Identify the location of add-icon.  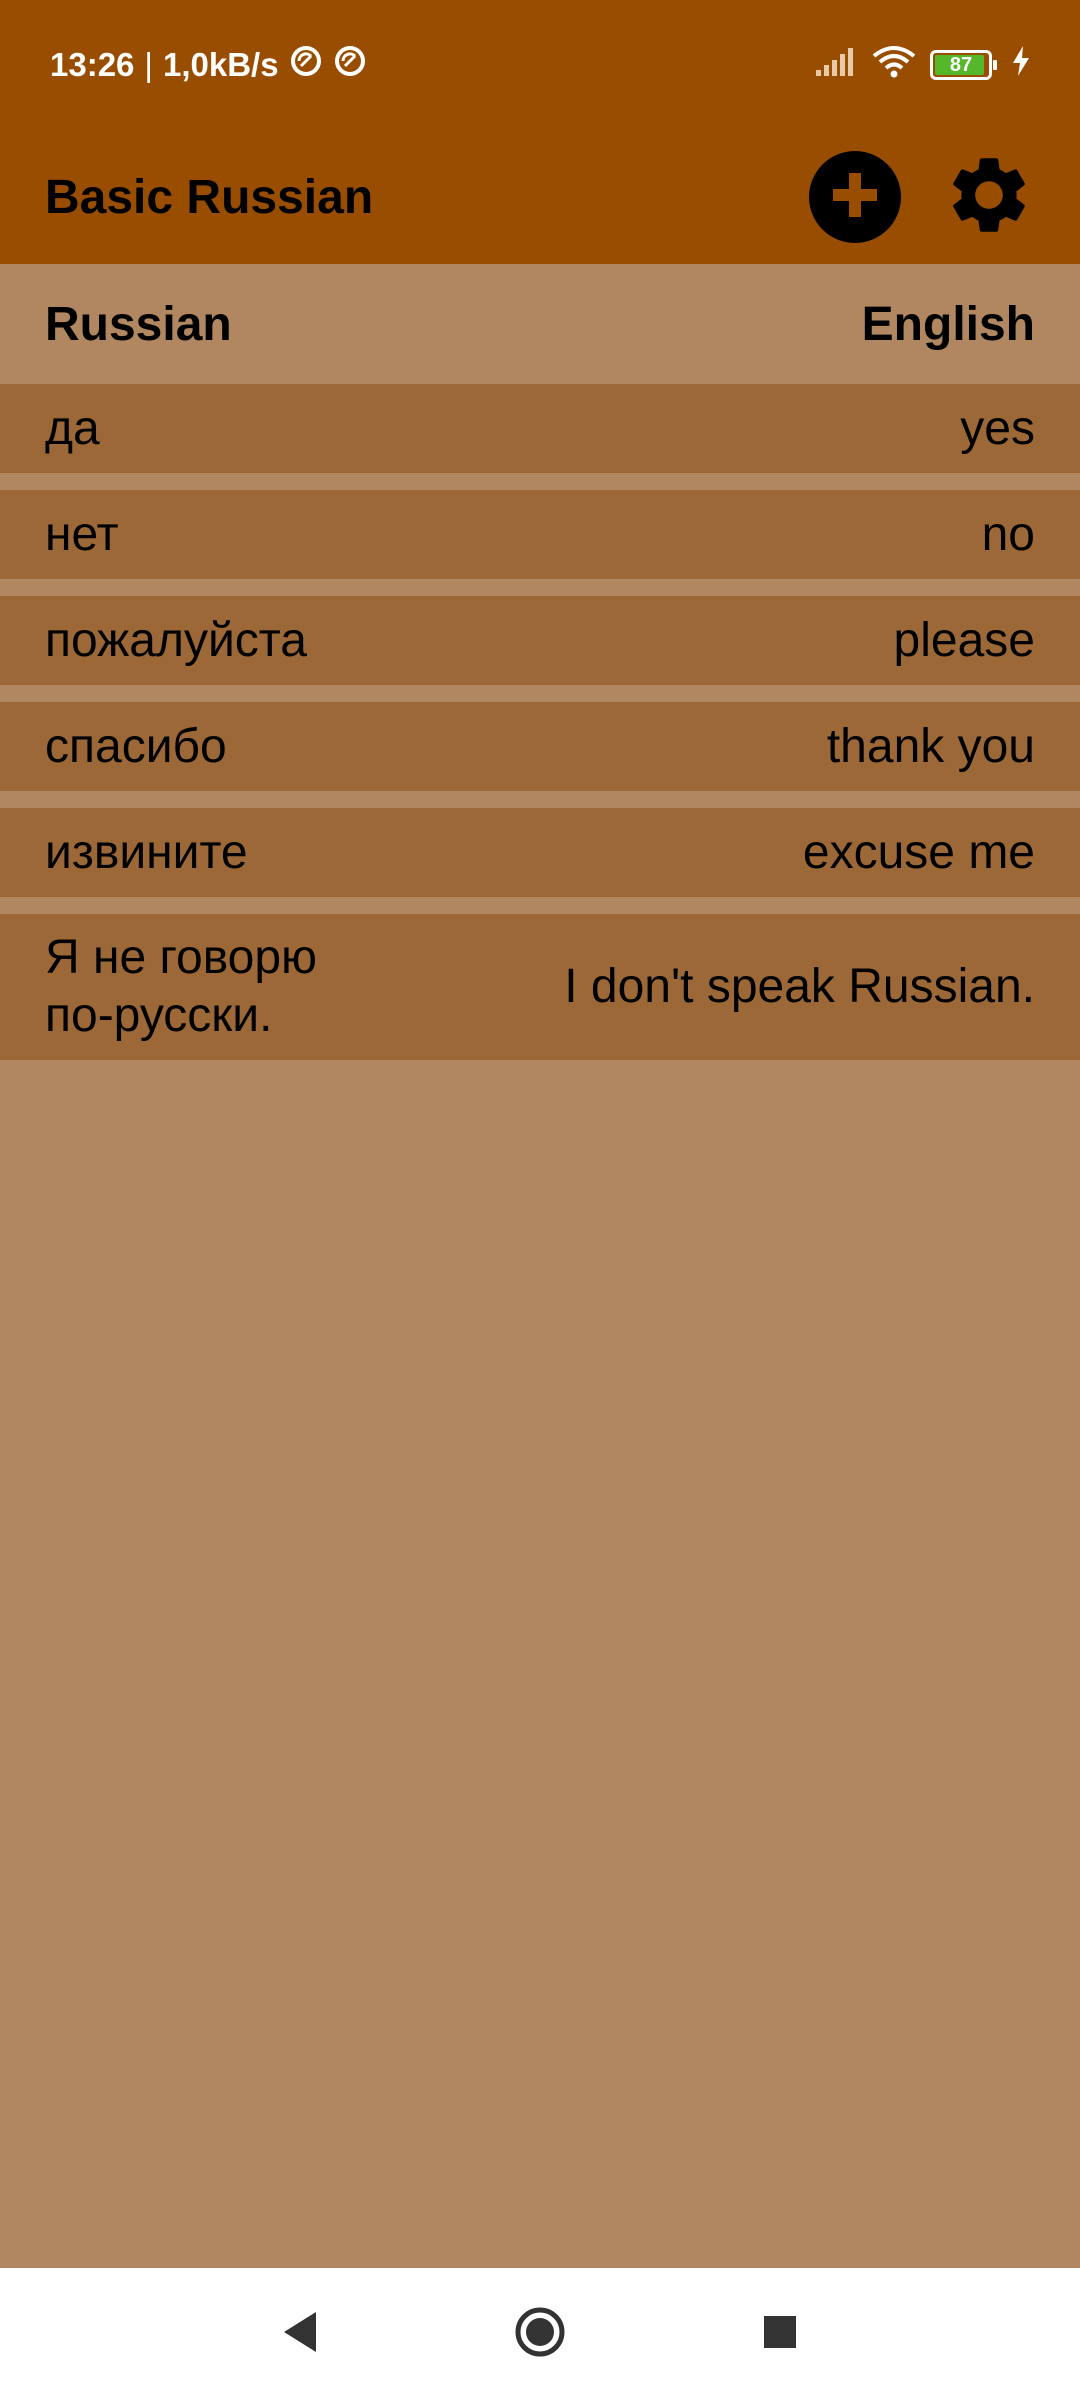
(855, 197).